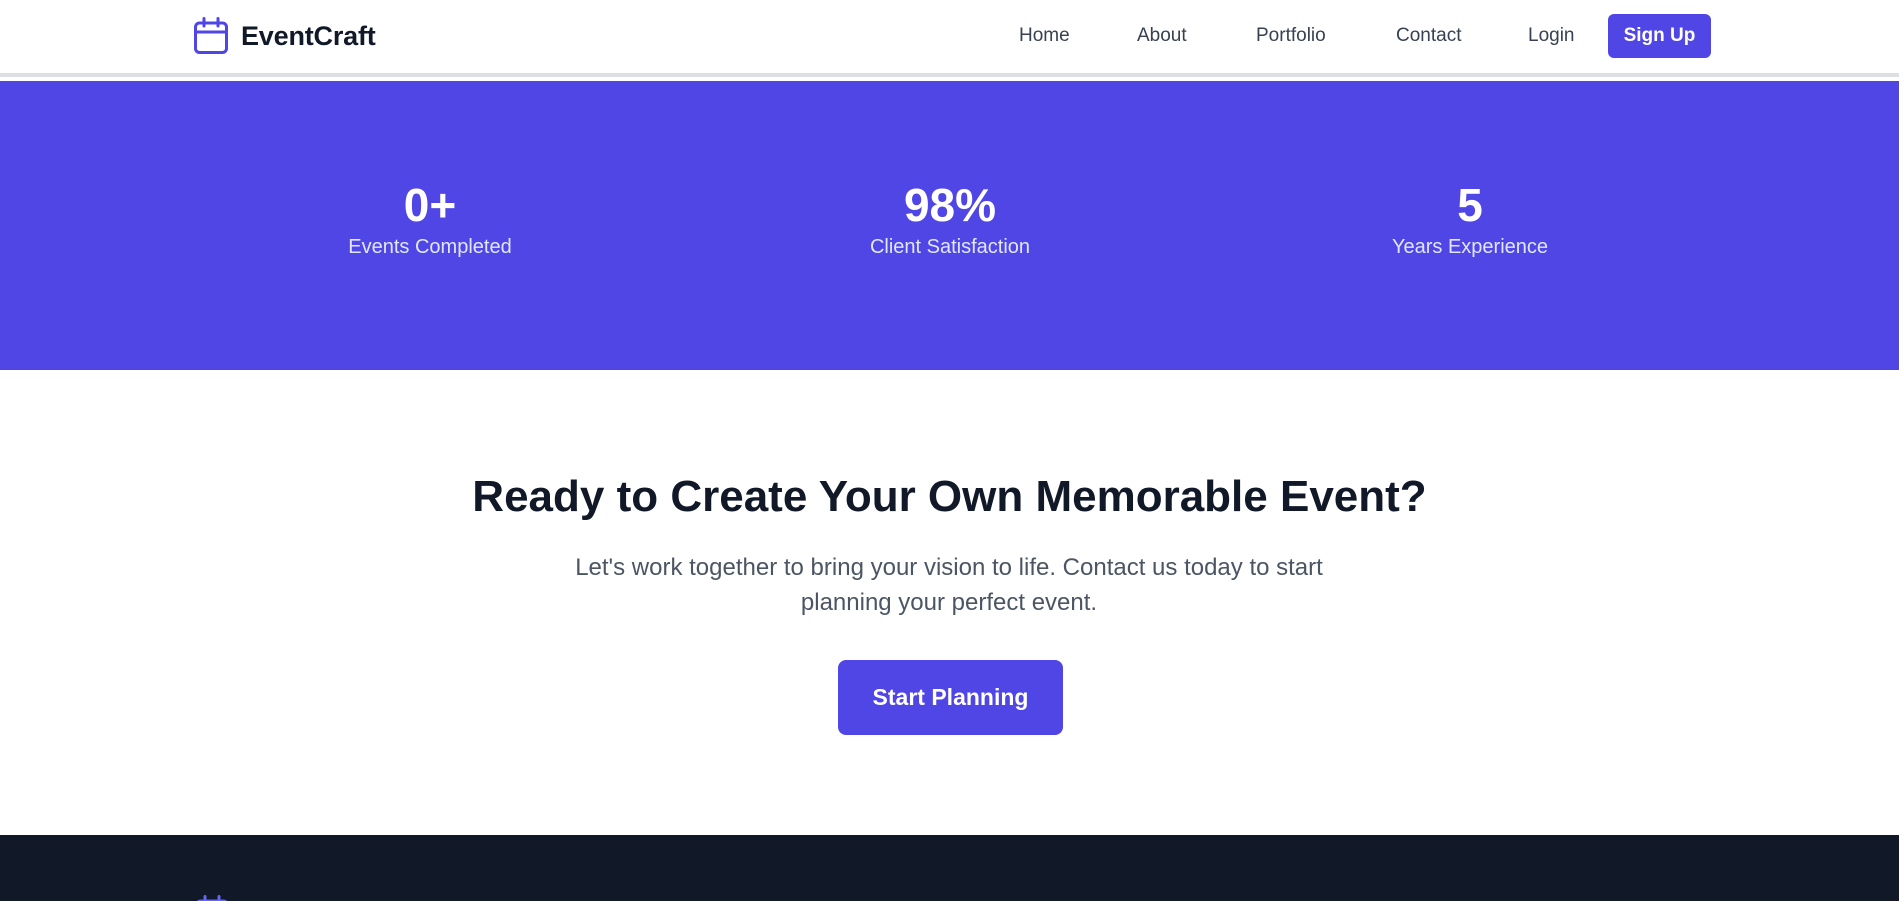 This screenshot has width=1899, height=901. Describe the element at coordinates (1291, 36) in the screenshot. I see `nav-link-portfolio: Portfolio` at that location.